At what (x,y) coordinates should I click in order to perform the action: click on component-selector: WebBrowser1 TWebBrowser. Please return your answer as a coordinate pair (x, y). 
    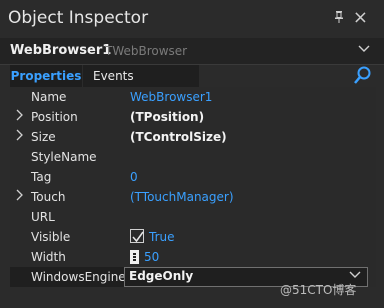
    Looking at the image, I should click on (192, 51).